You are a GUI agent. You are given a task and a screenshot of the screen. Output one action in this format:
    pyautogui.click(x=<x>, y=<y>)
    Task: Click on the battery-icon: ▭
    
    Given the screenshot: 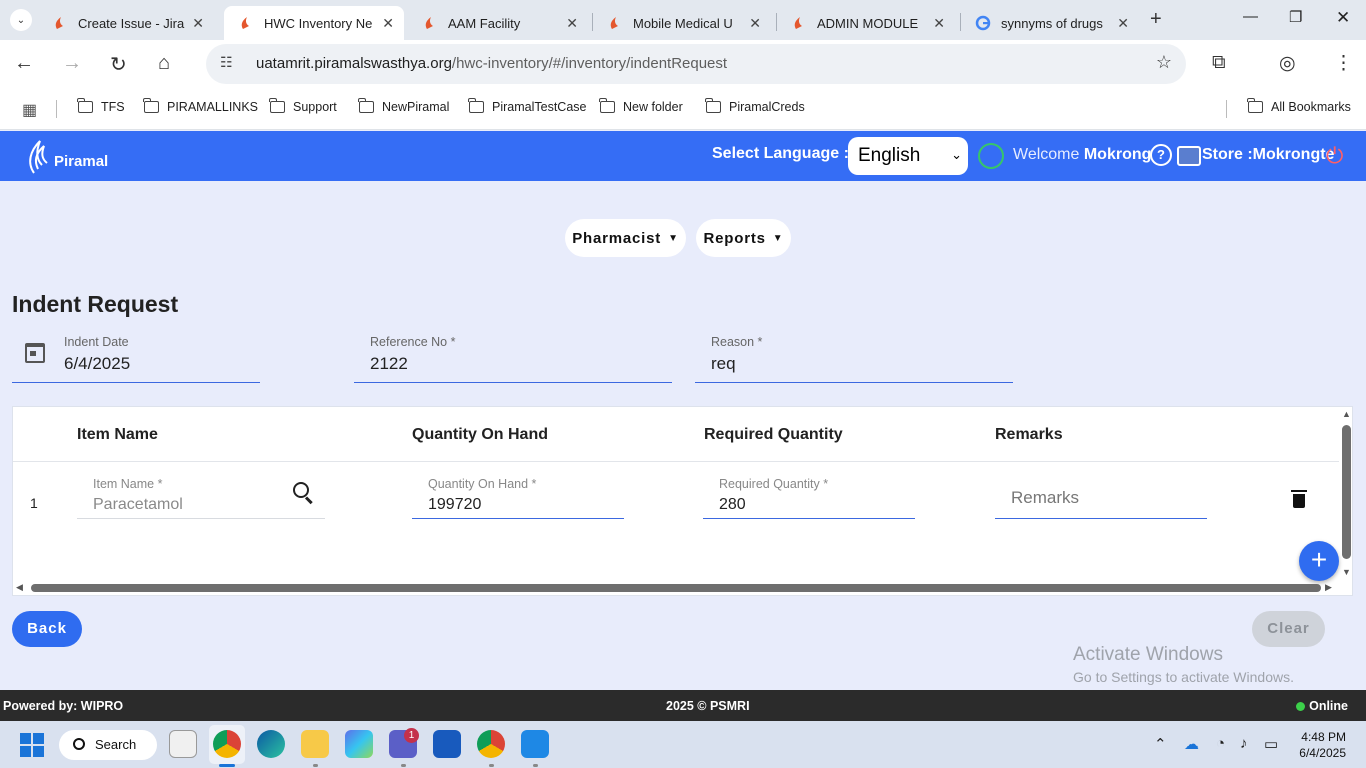 What is the action you would take?
    pyautogui.click(x=1271, y=744)
    